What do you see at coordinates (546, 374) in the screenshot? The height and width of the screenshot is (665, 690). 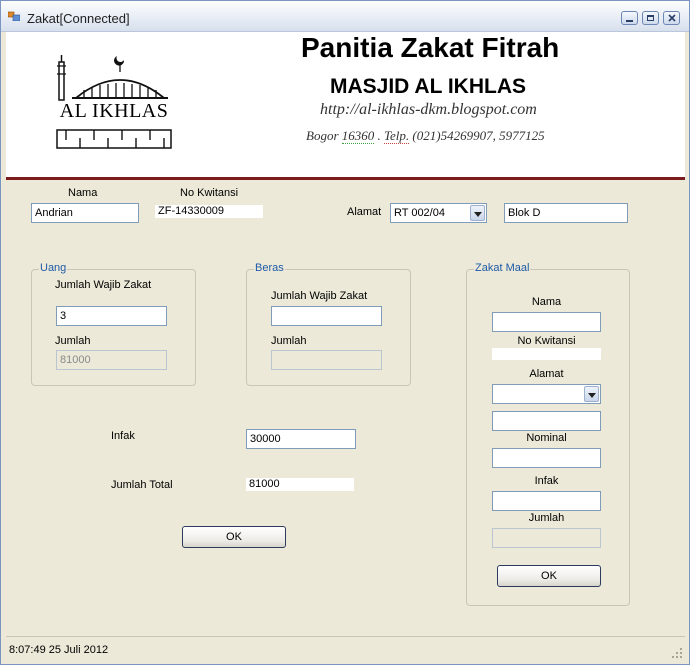 I see `maal-alamat-label: Alamat` at bounding box center [546, 374].